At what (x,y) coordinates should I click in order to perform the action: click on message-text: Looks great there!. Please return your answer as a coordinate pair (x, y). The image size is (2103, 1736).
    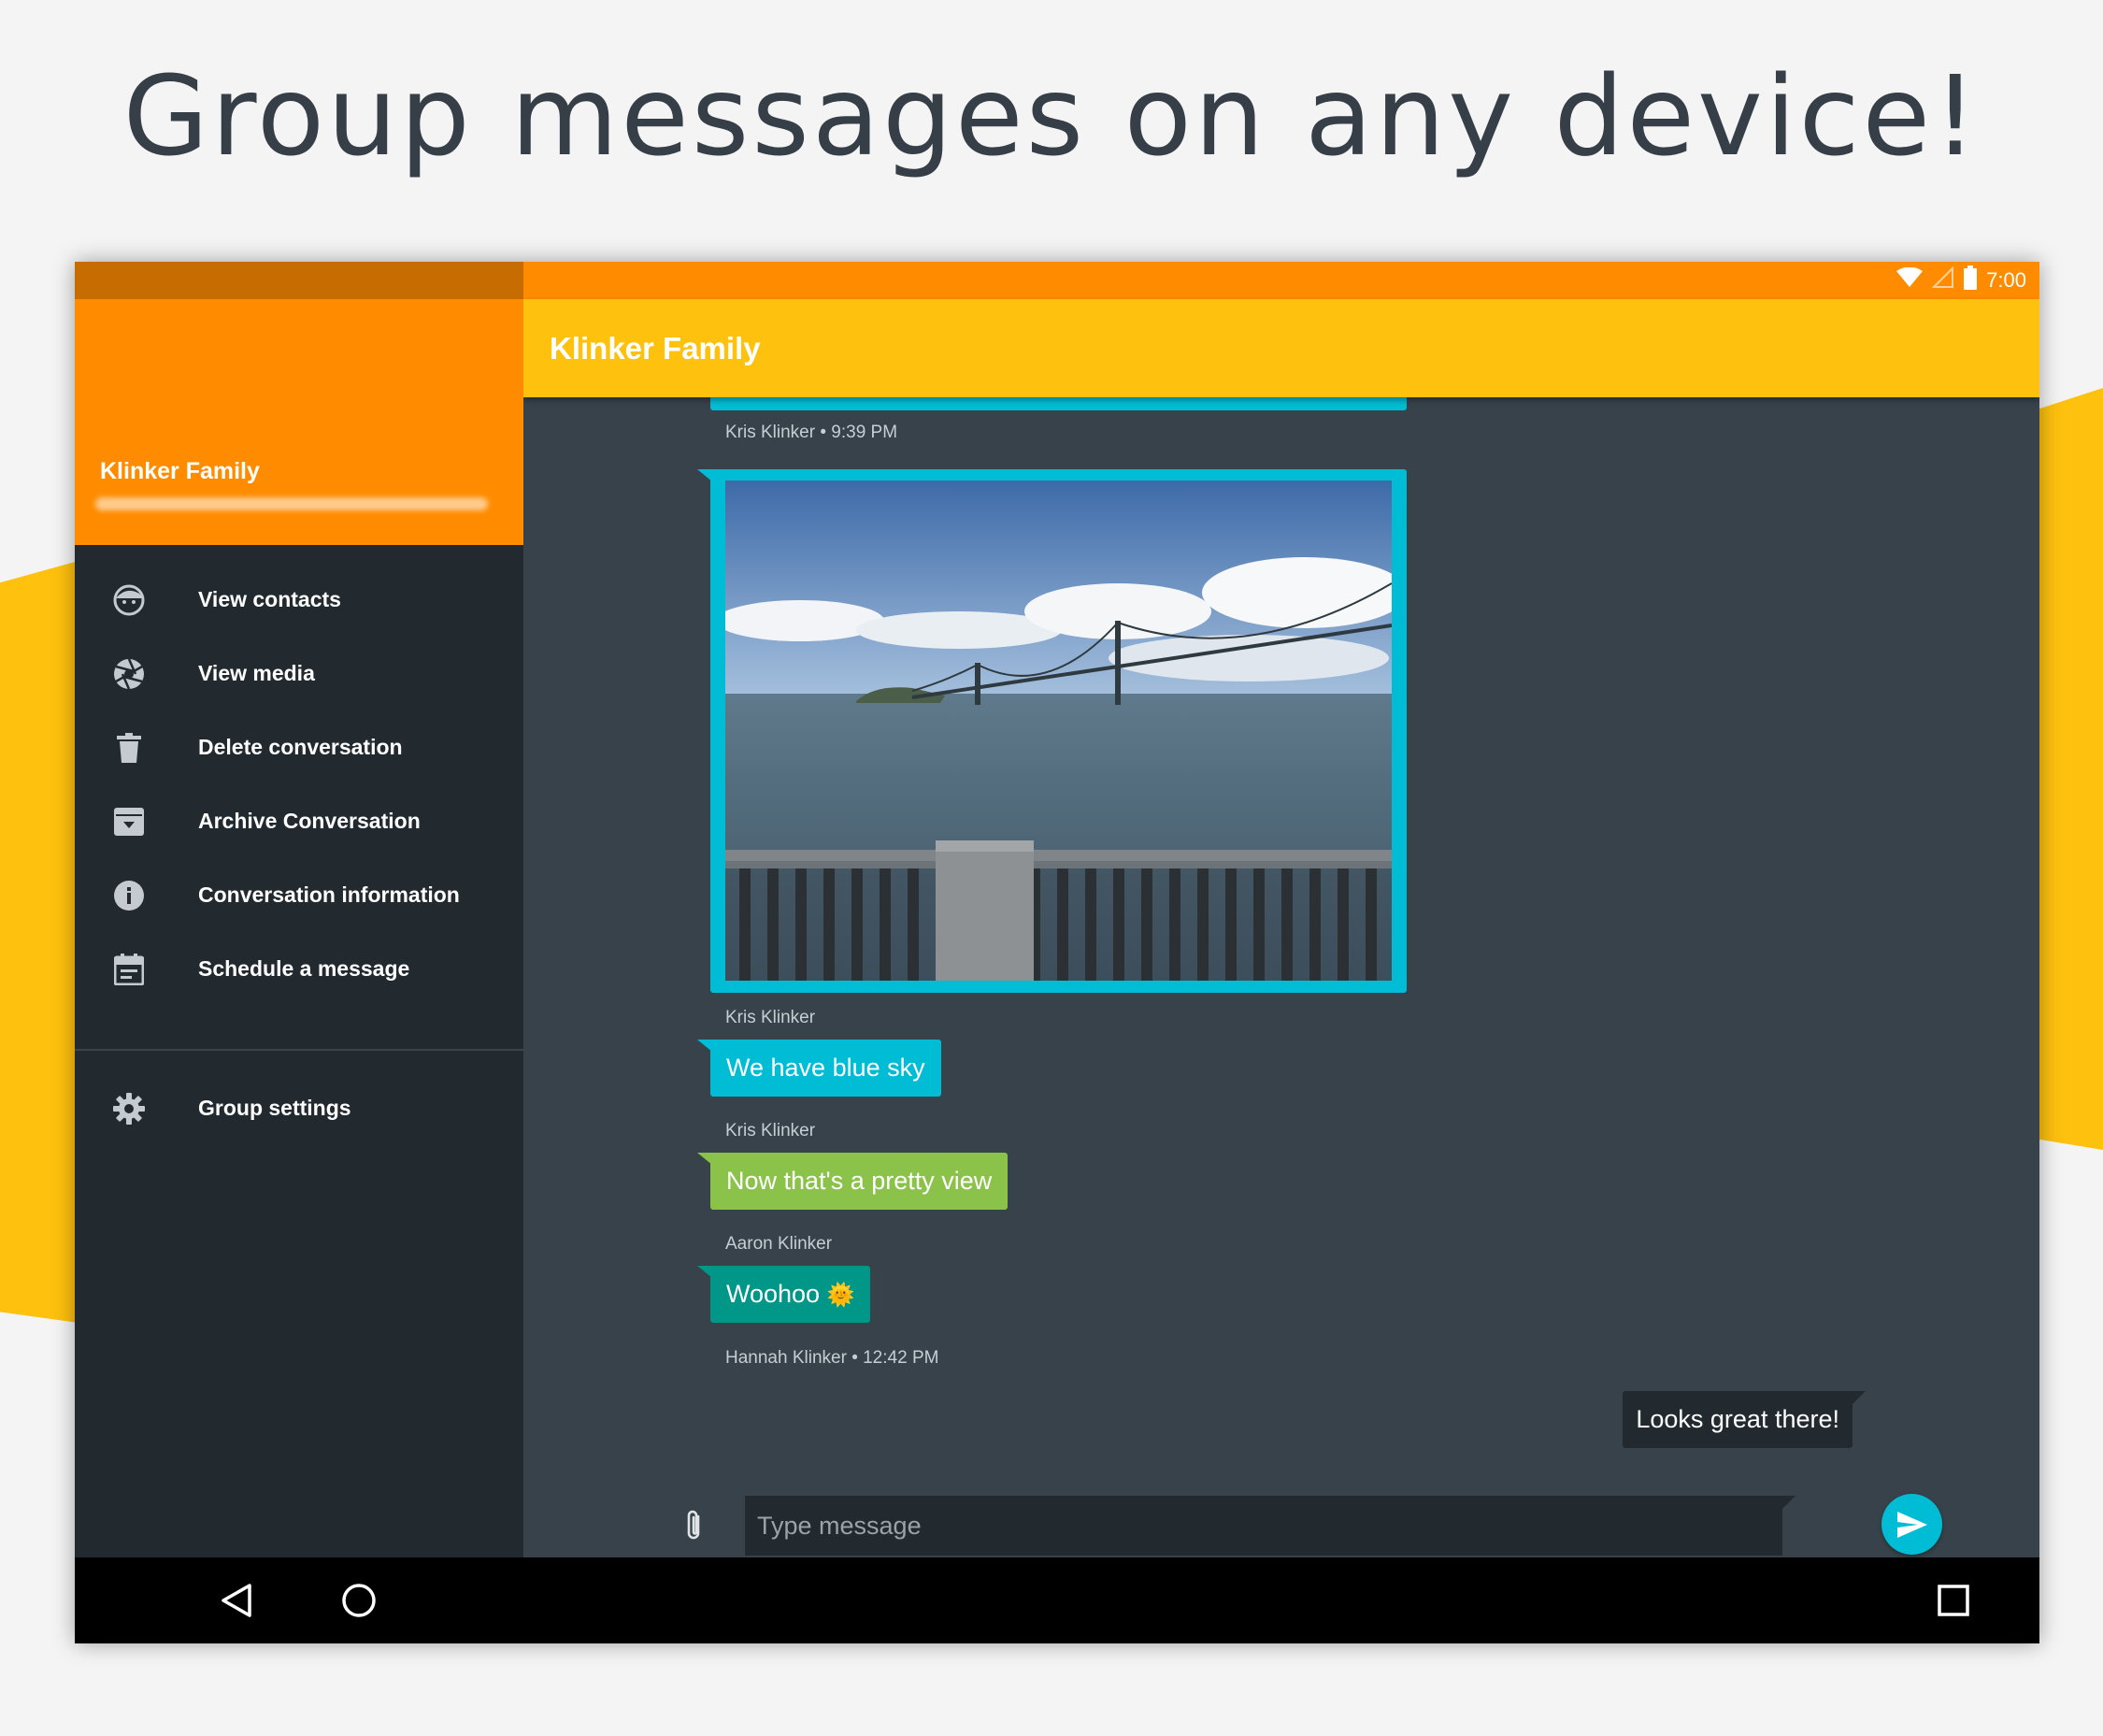
    Looking at the image, I should click on (1737, 1419).